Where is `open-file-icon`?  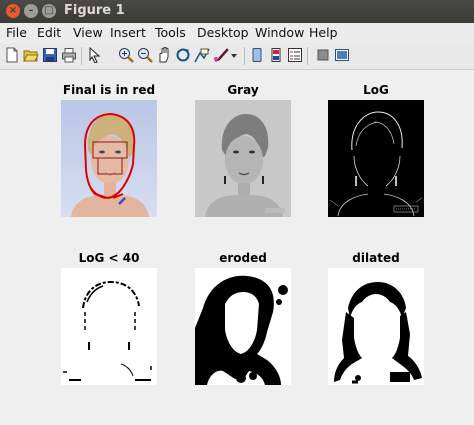 open-file-icon is located at coordinates (31, 55).